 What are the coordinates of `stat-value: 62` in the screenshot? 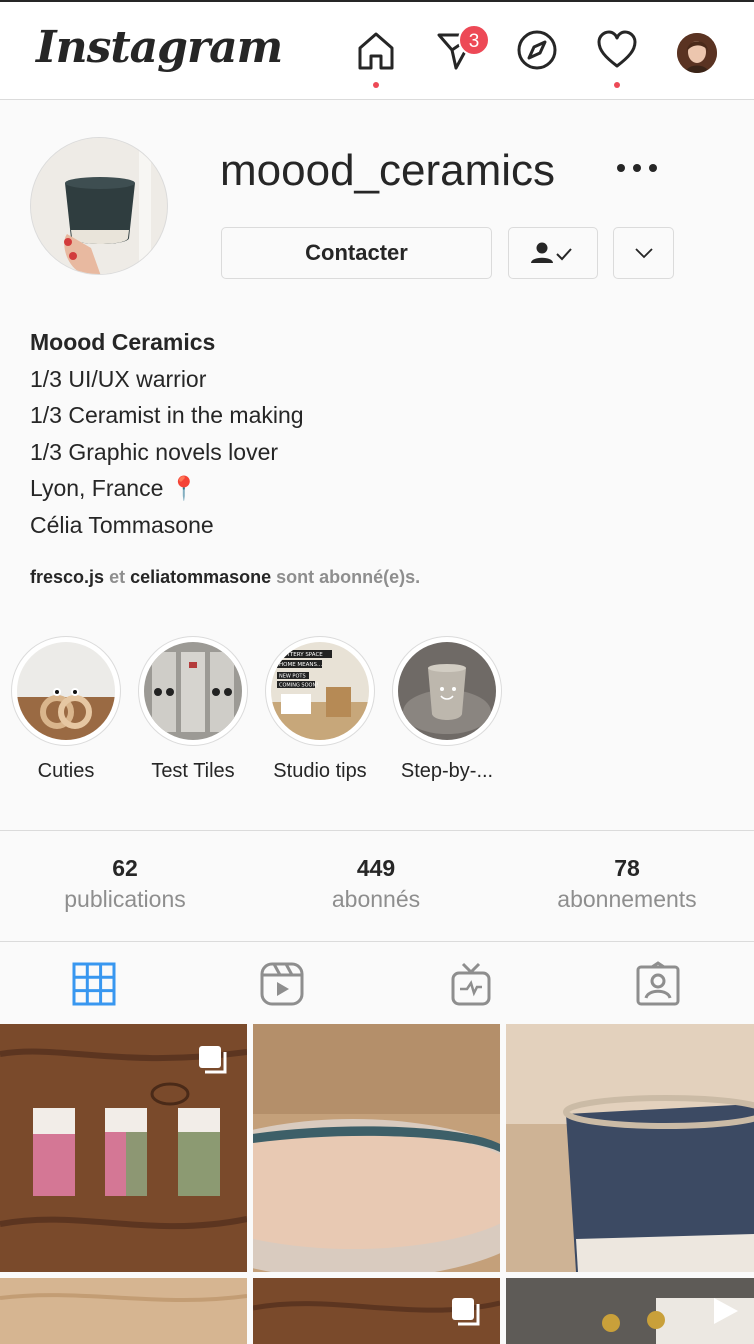 It's located at (125, 868).